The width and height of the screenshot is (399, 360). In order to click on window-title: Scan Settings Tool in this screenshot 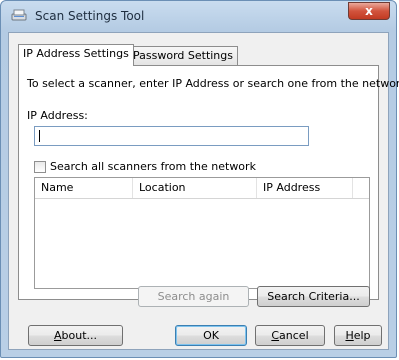, I will do `click(90, 16)`.